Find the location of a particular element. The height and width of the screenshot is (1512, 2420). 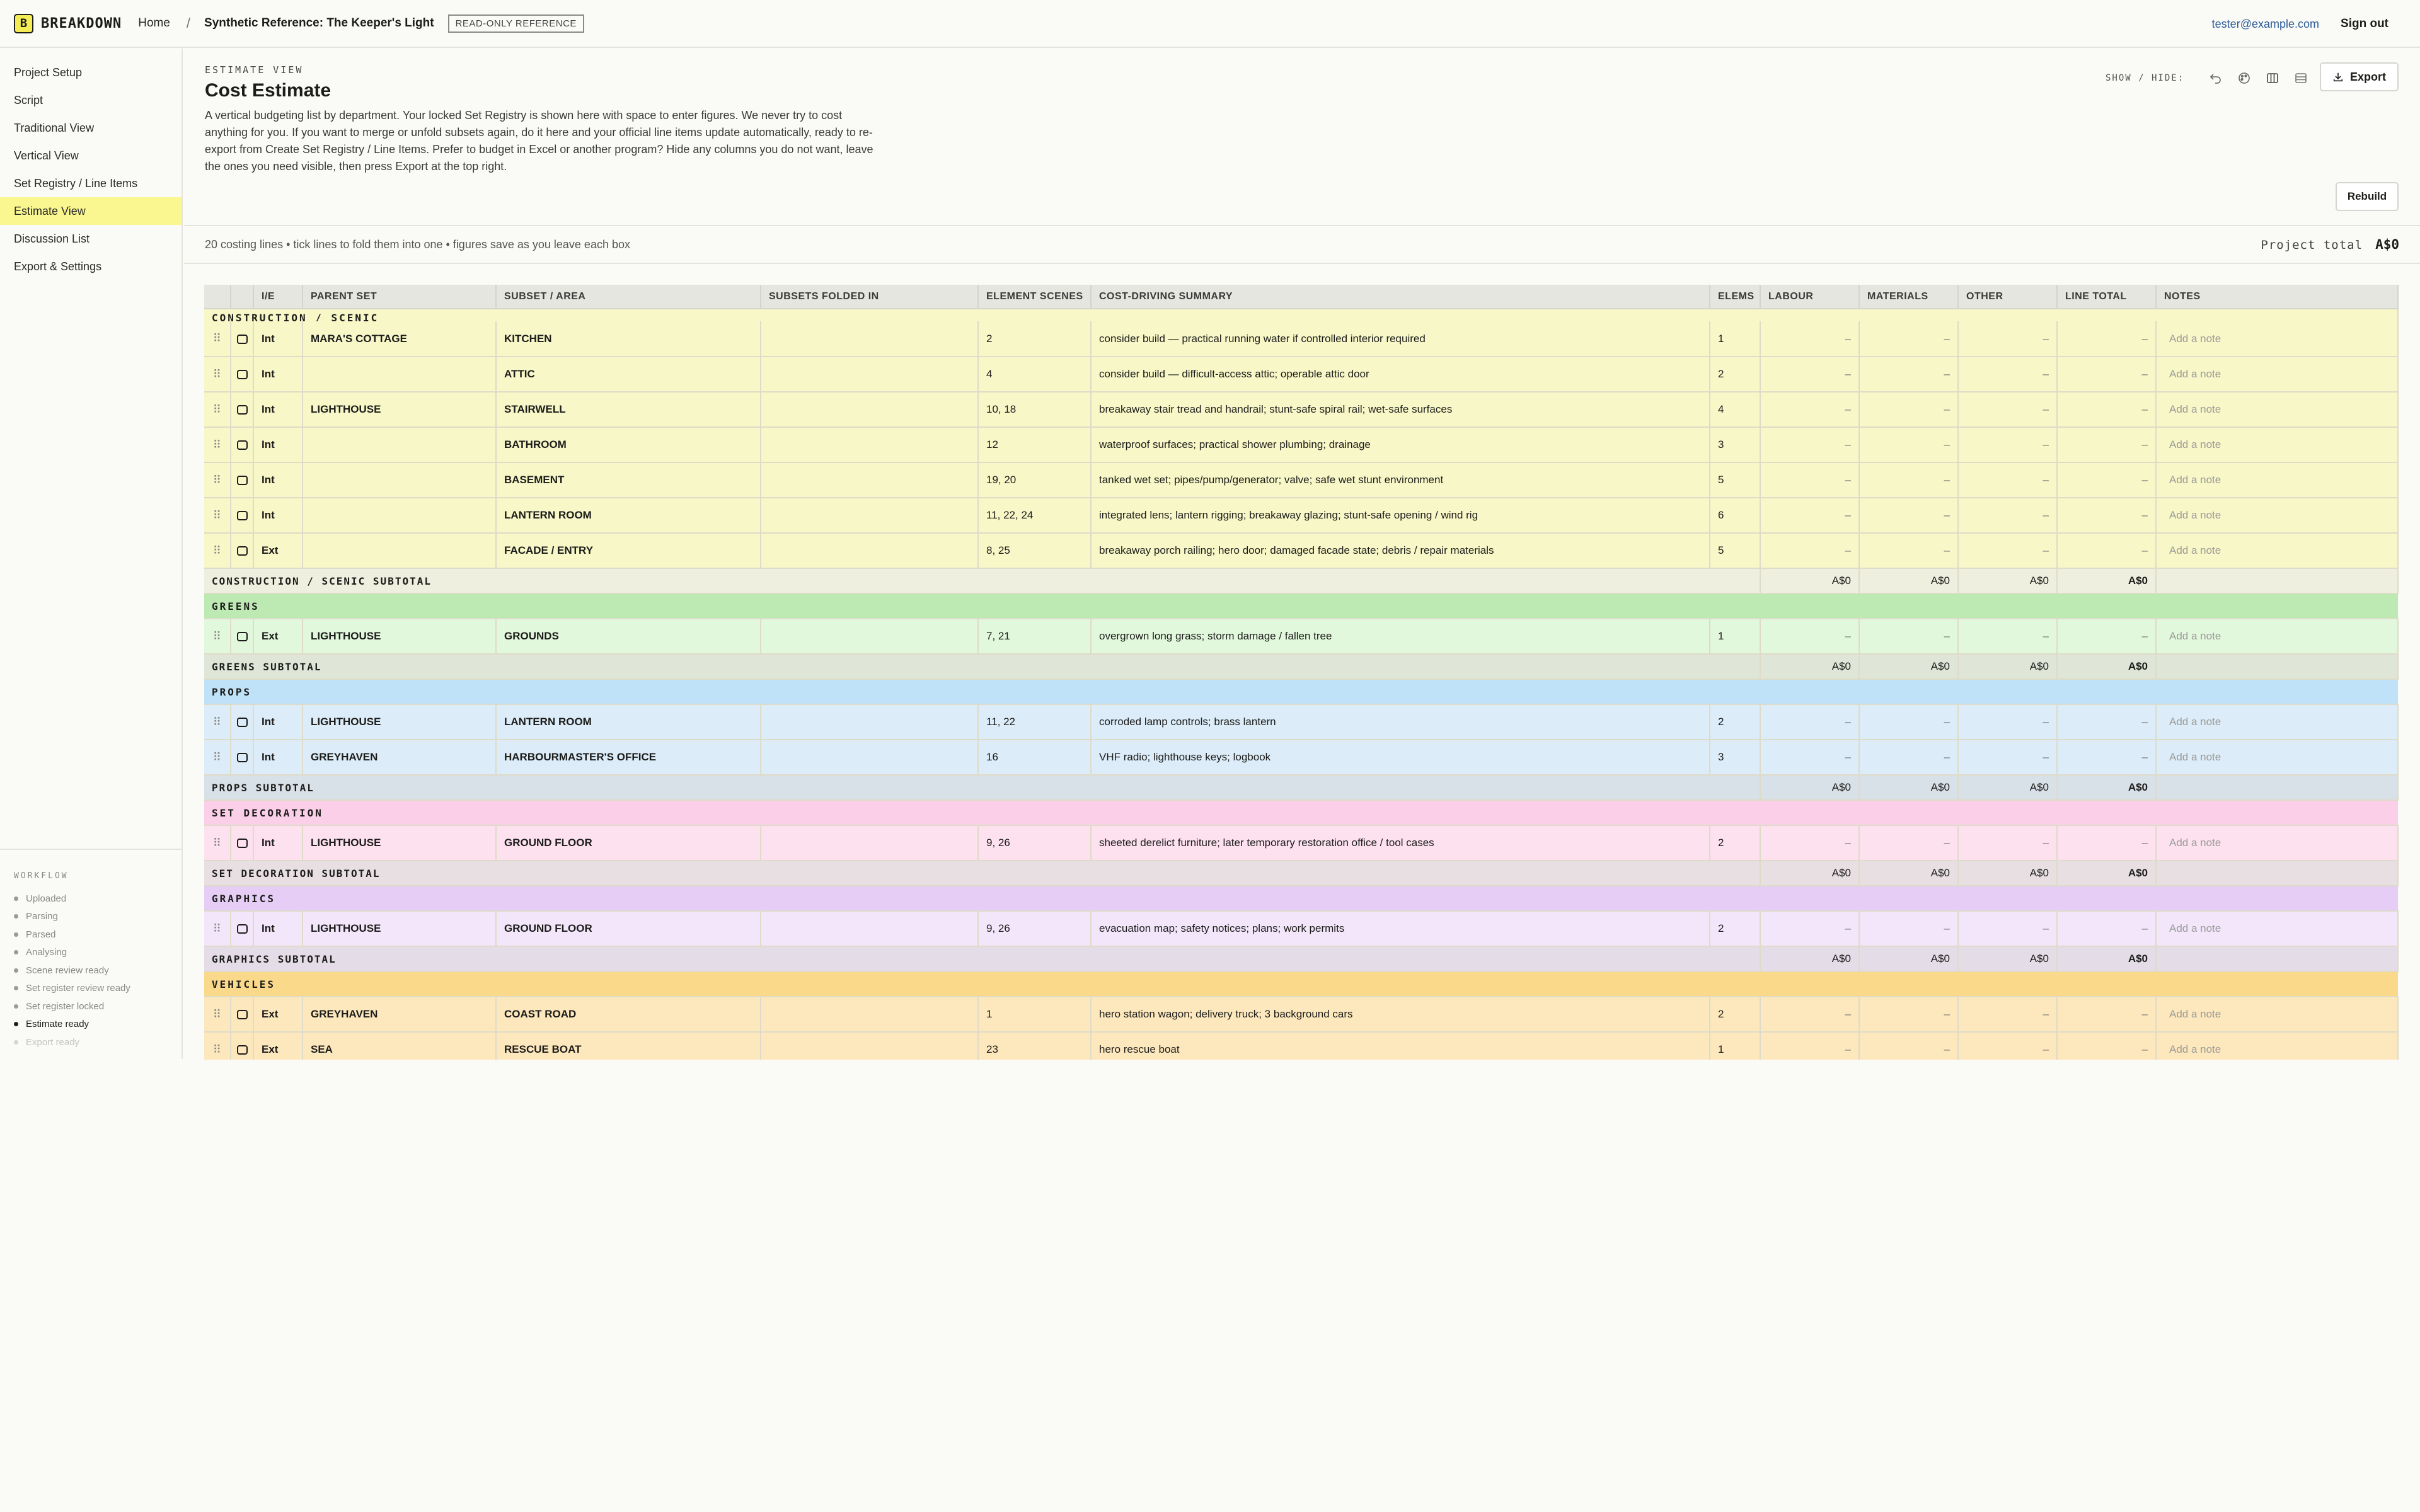

app-logo: B BREAKDOWN is located at coordinates (68, 23).